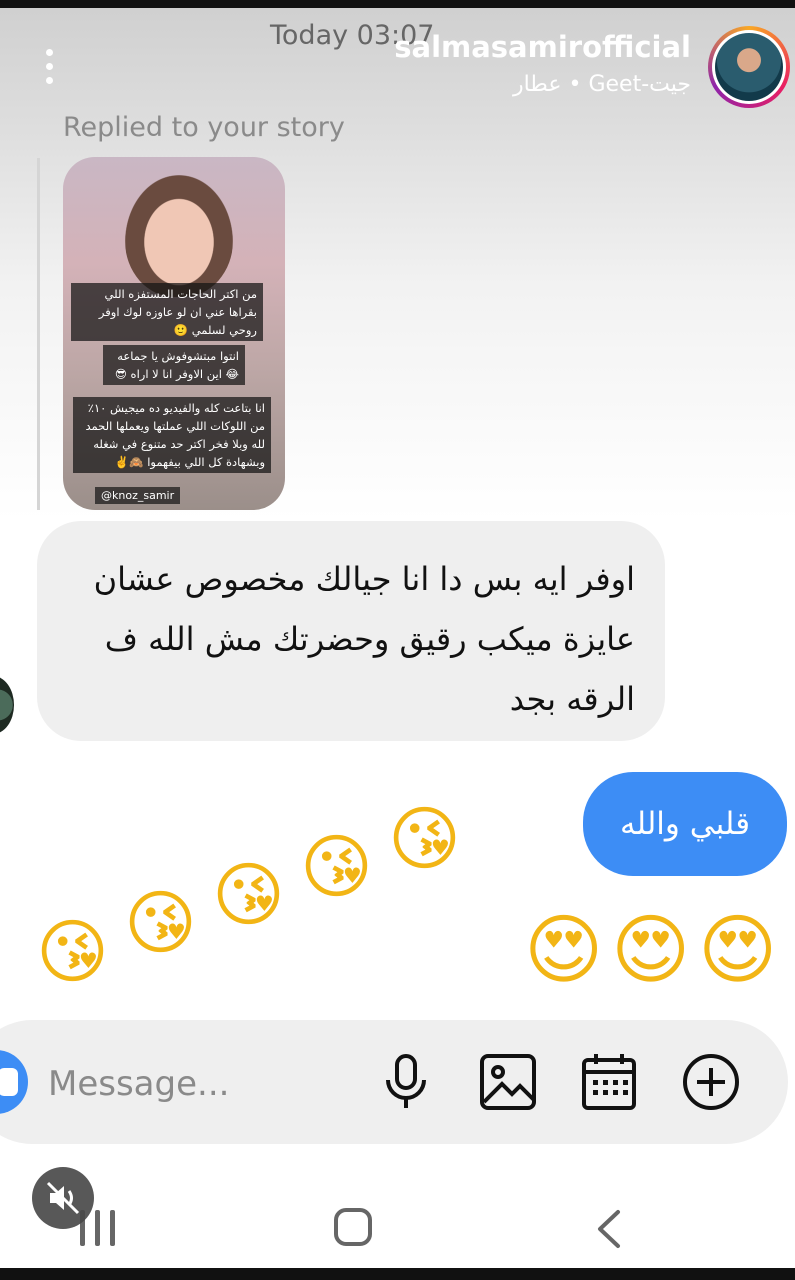  What do you see at coordinates (542, 47) in the screenshot?
I see `chat-username: salmasamirofficial` at bounding box center [542, 47].